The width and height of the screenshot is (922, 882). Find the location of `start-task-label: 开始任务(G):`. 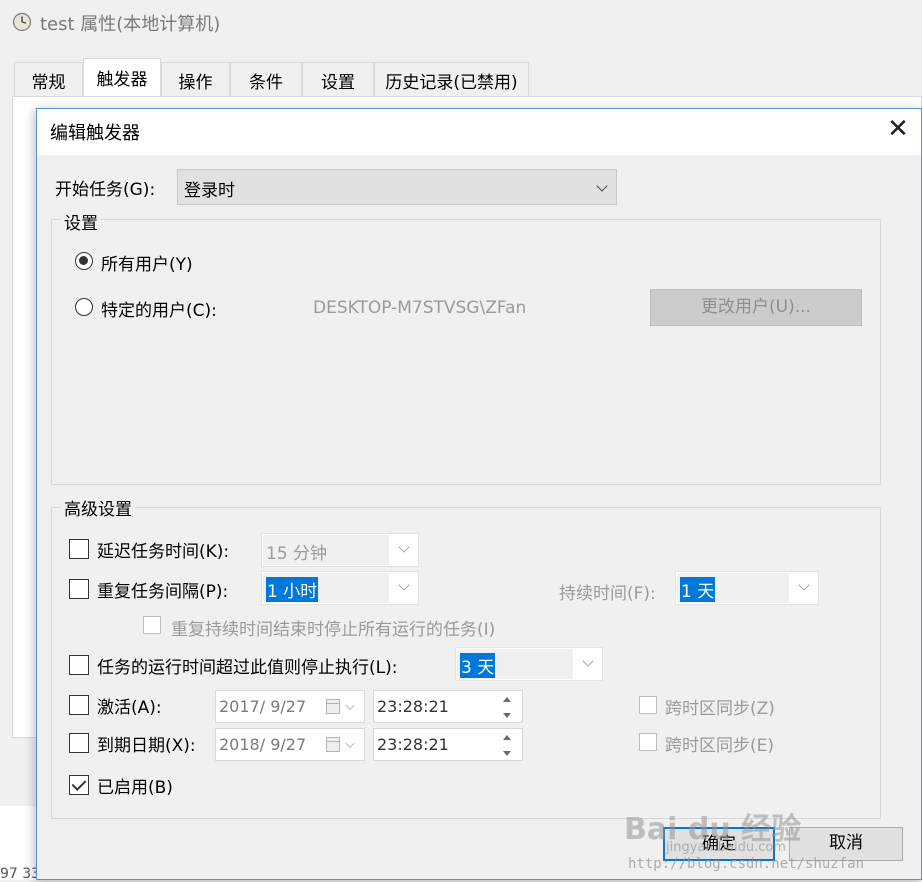

start-task-label: 开始任务(G): is located at coordinates (105, 190).